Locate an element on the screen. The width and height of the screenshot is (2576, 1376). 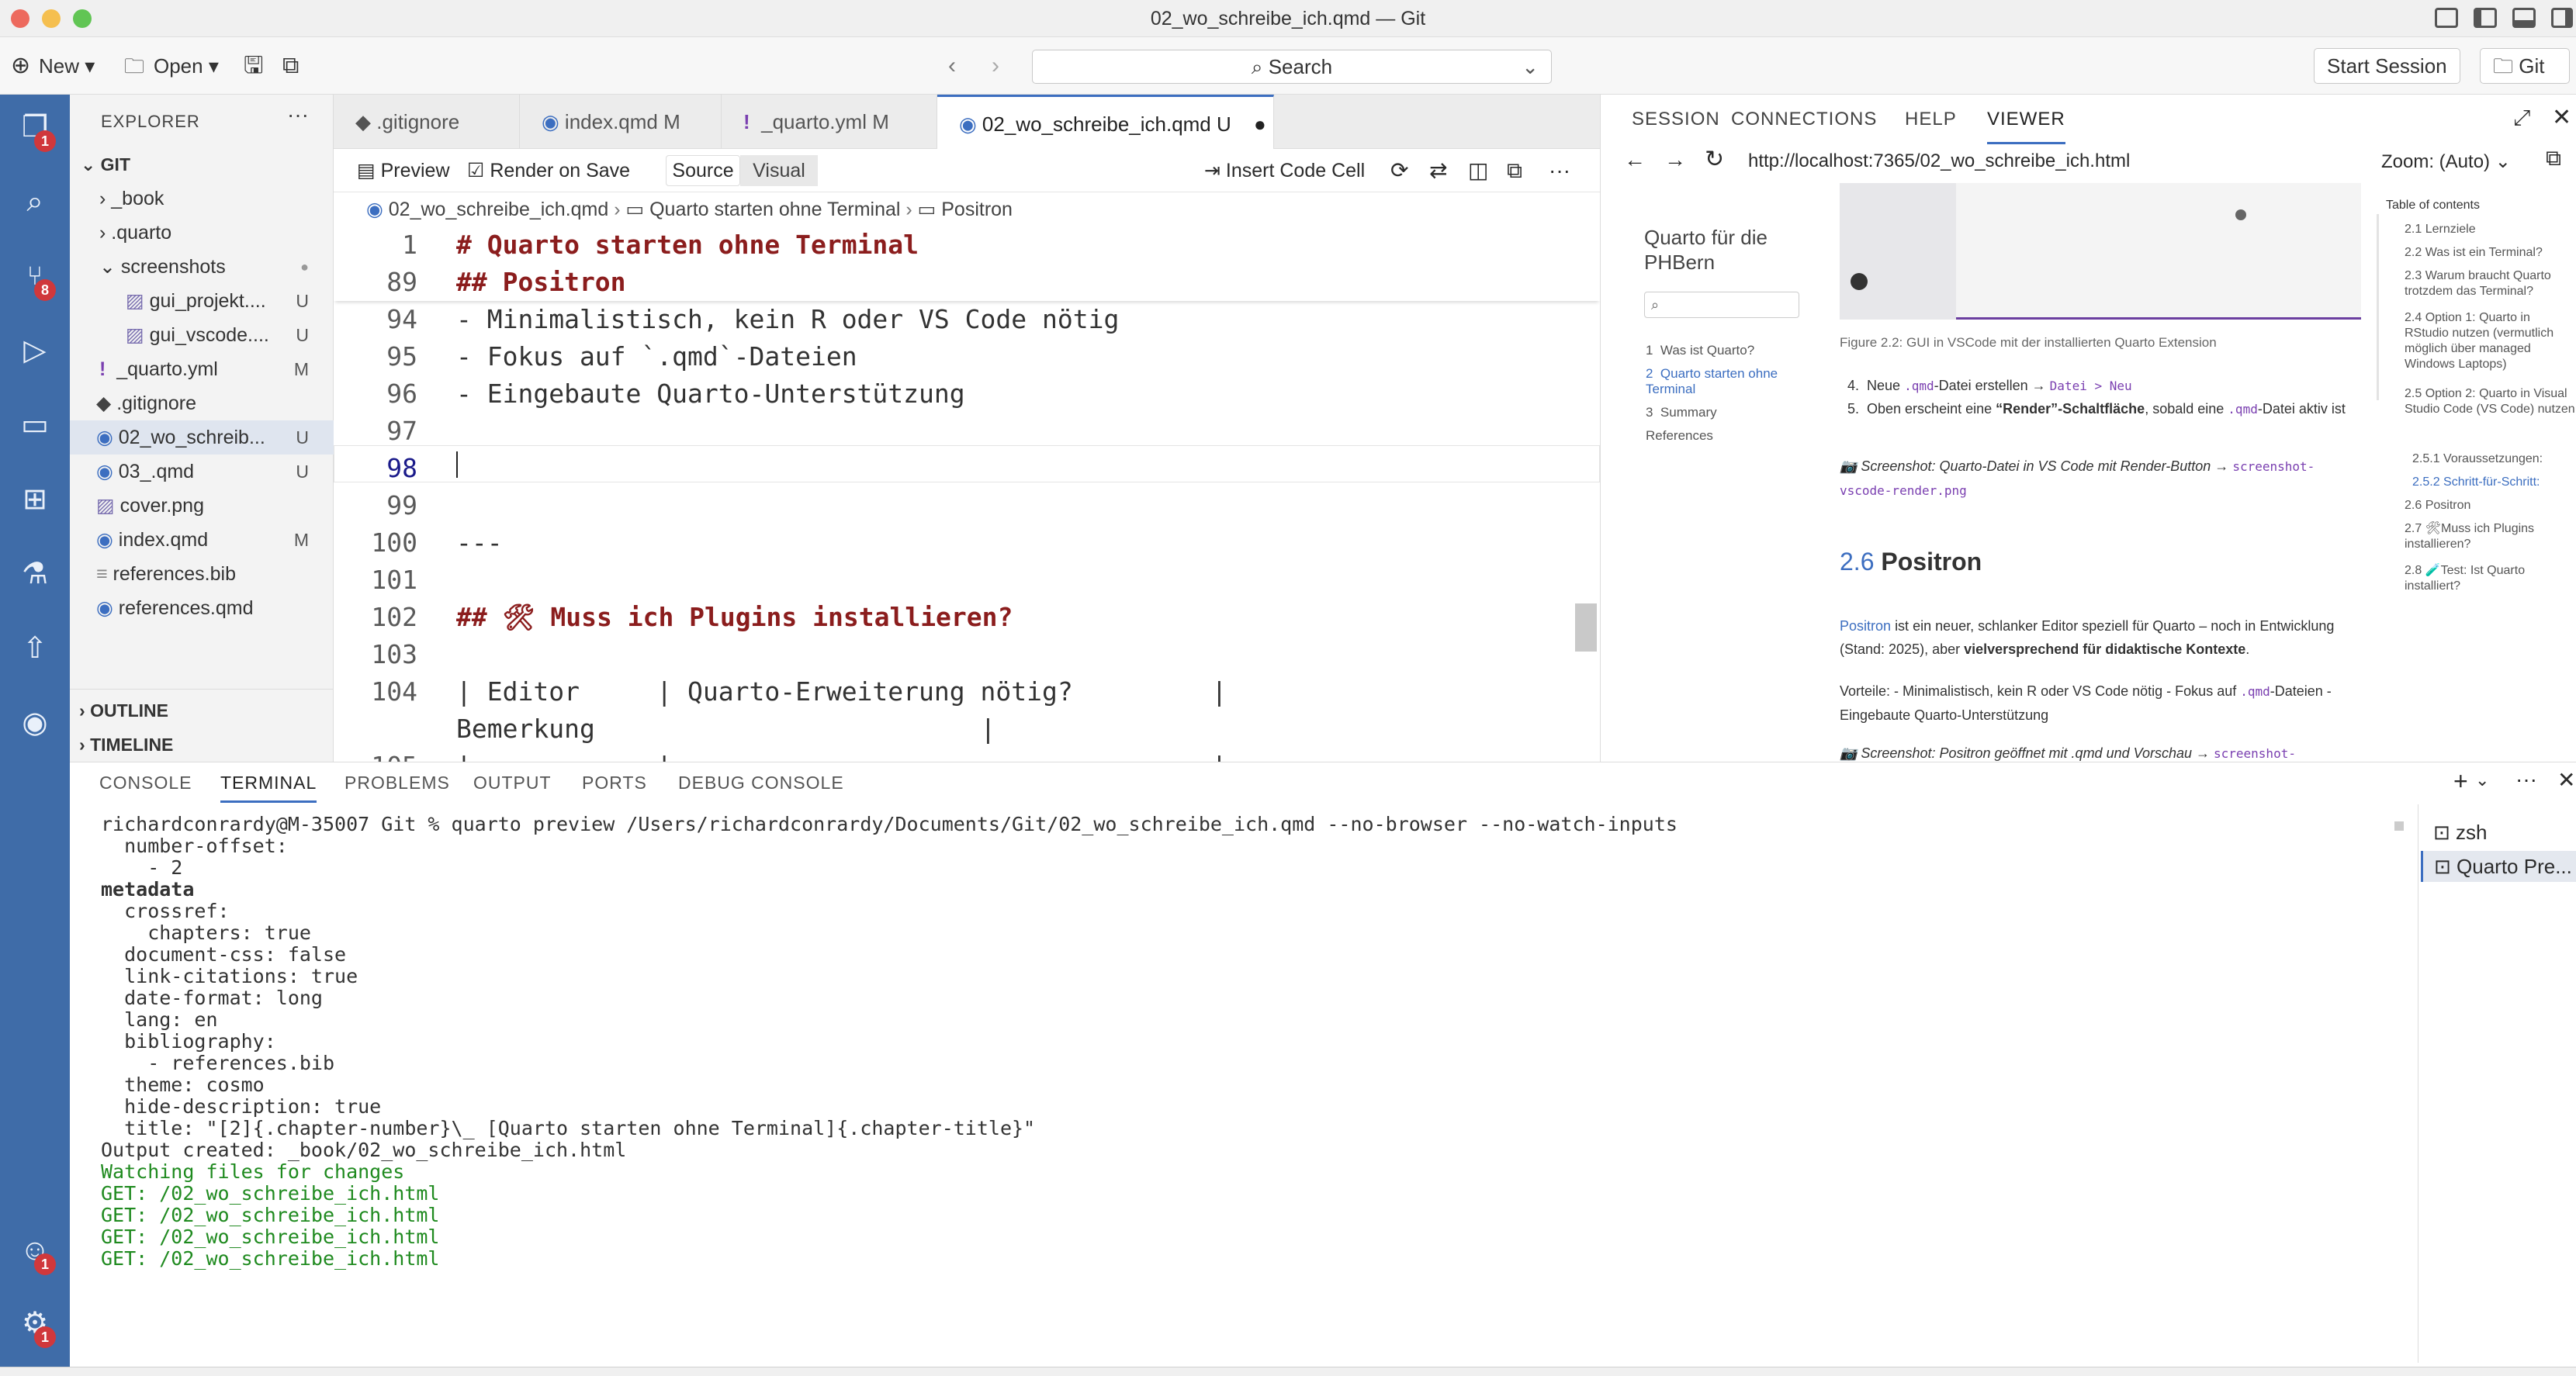
breadcrumb-subsection: Positron is located at coordinates (977, 209).